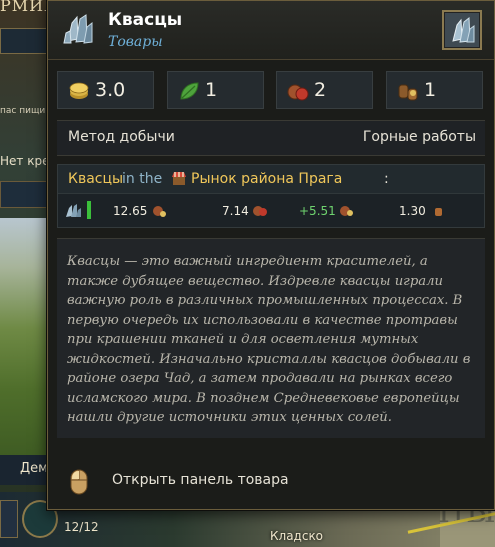 This screenshot has width=495, height=547. What do you see at coordinates (266, 179) in the screenshot?
I see `market-name: Рынок района Прага` at bounding box center [266, 179].